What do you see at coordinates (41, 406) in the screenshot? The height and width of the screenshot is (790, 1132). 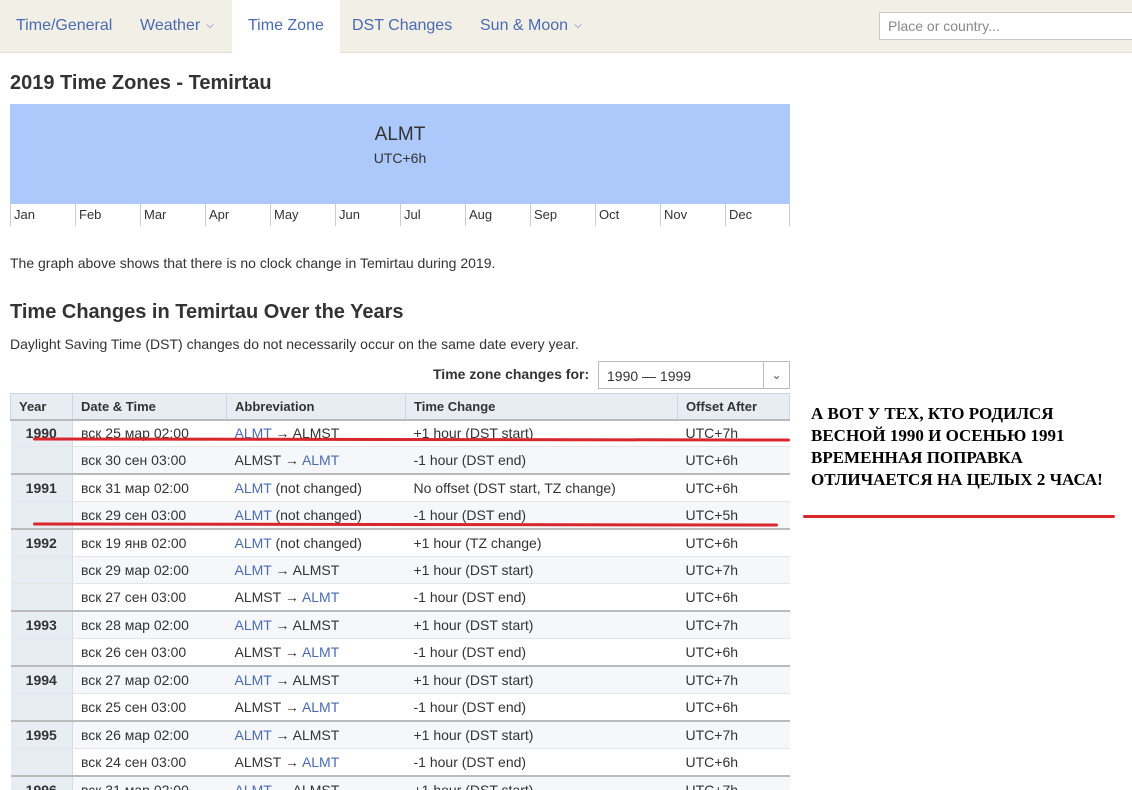 I see `column-header: Year` at bounding box center [41, 406].